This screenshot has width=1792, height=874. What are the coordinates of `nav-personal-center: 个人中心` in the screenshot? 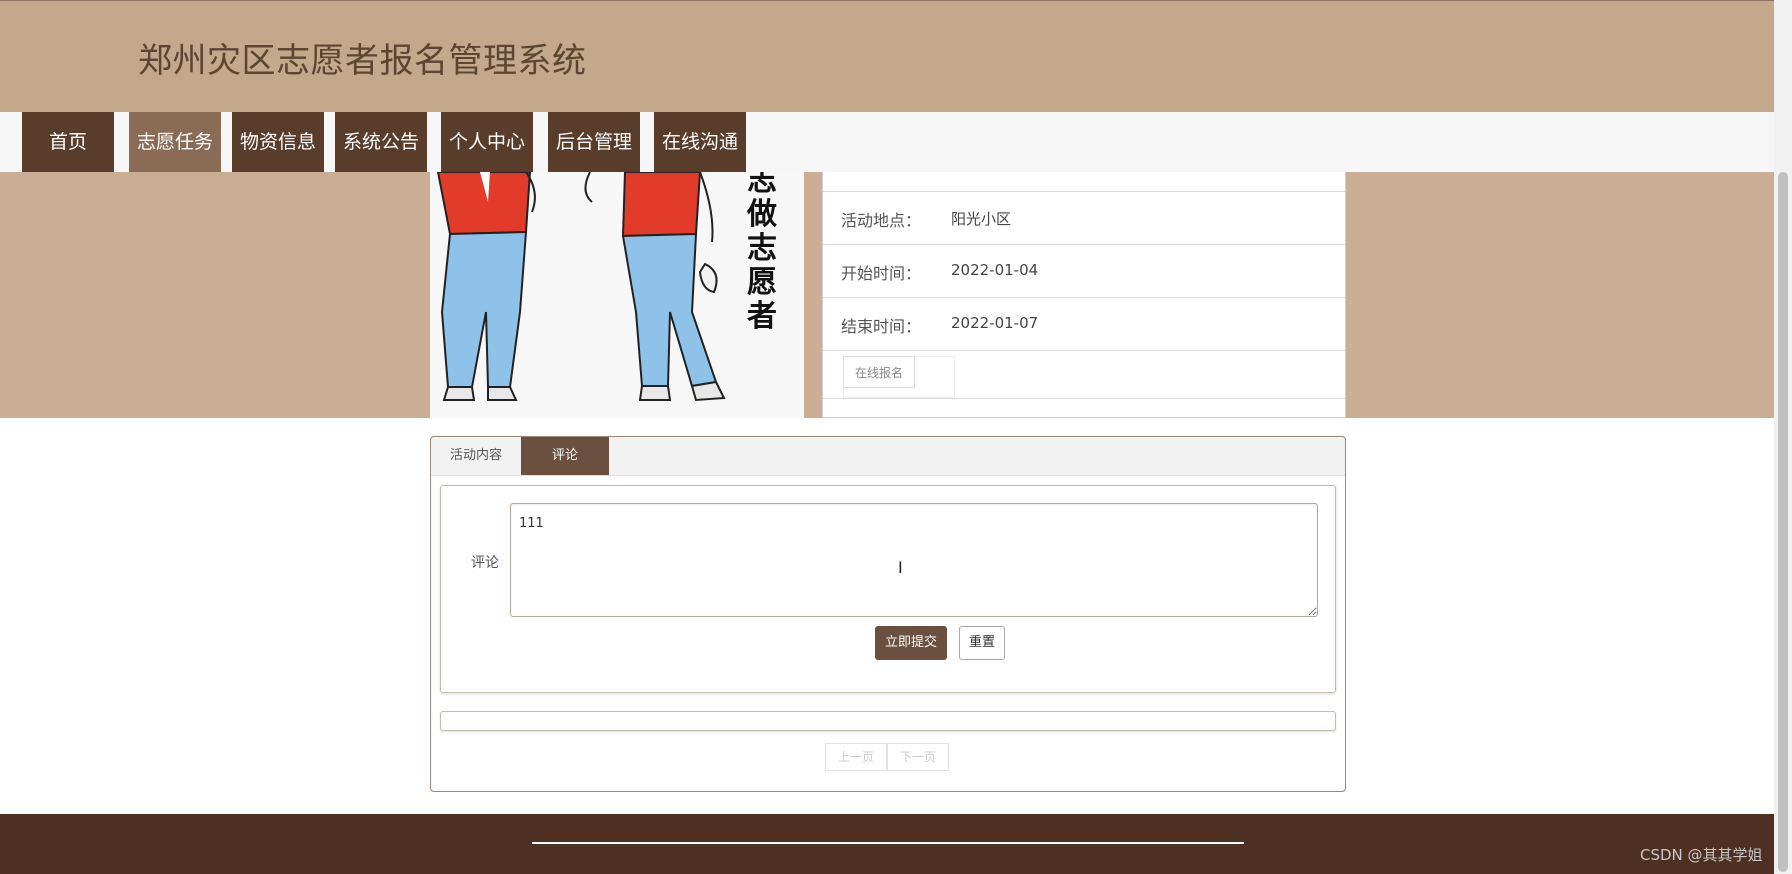 It's located at (487, 142).